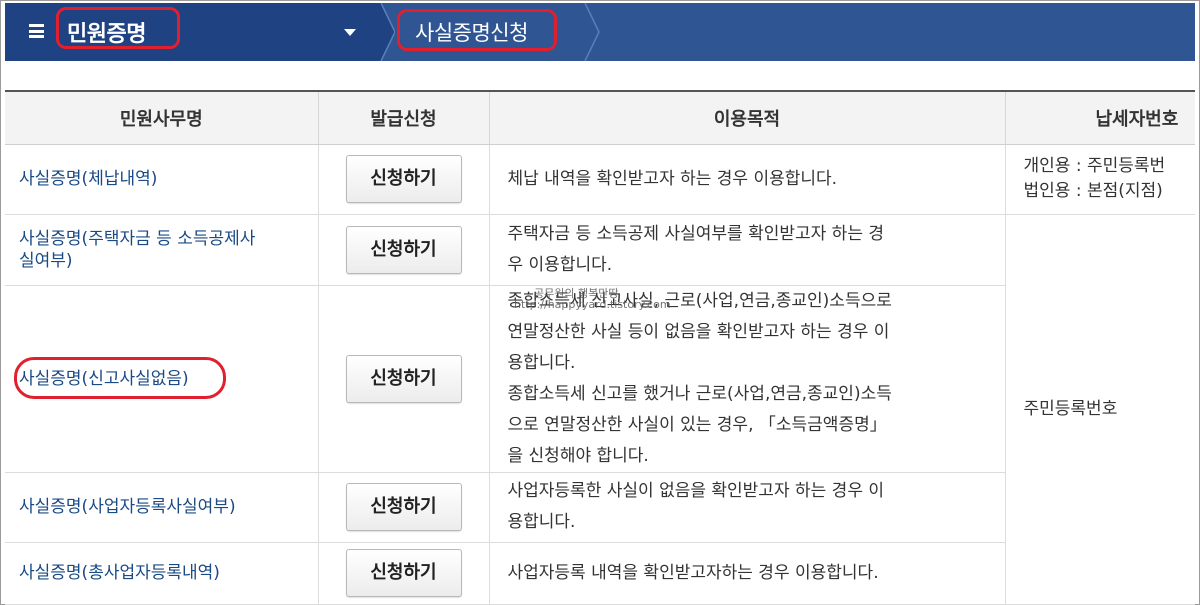 The height and width of the screenshot is (605, 1200). Describe the element at coordinates (161, 239) in the screenshot. I see `service-name-line: 사실증명(주택자금 등 소득공제사` at that location.